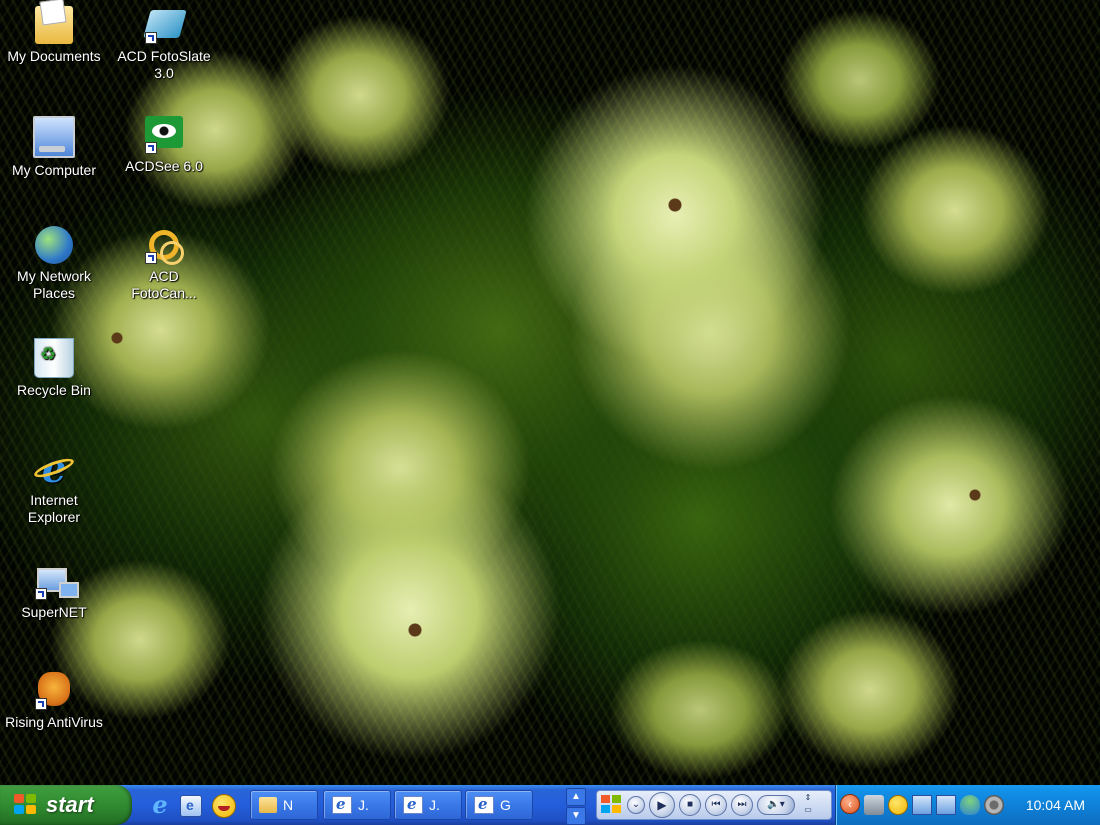 The image size is (1100, 825). I want to click on settings-icon, so click(994, 805).